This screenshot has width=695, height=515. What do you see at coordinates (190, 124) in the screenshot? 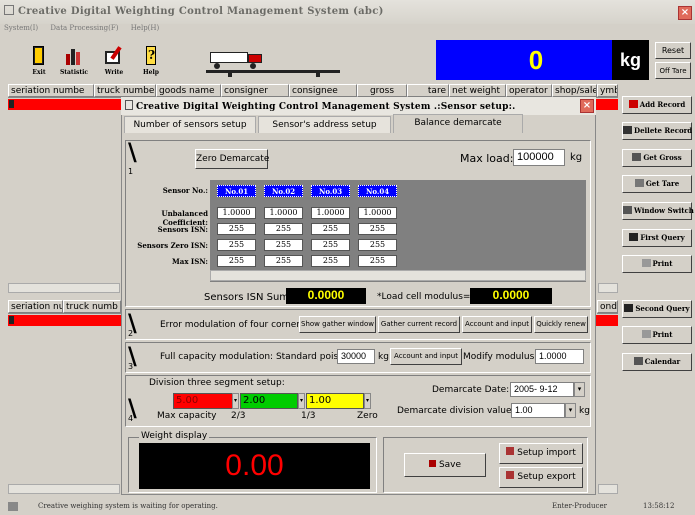
I see `tab-number-of-sensors: Number of sensors setup` at bounding box center [190, 124].